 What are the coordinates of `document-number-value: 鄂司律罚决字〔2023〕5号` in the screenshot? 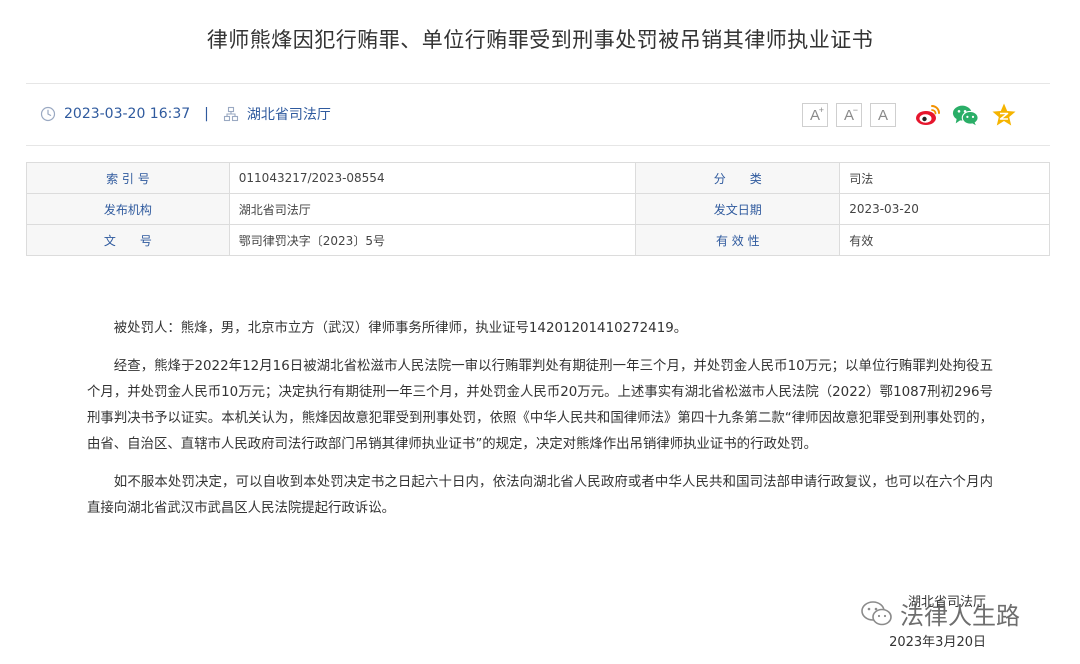 It's located at (432, 240).